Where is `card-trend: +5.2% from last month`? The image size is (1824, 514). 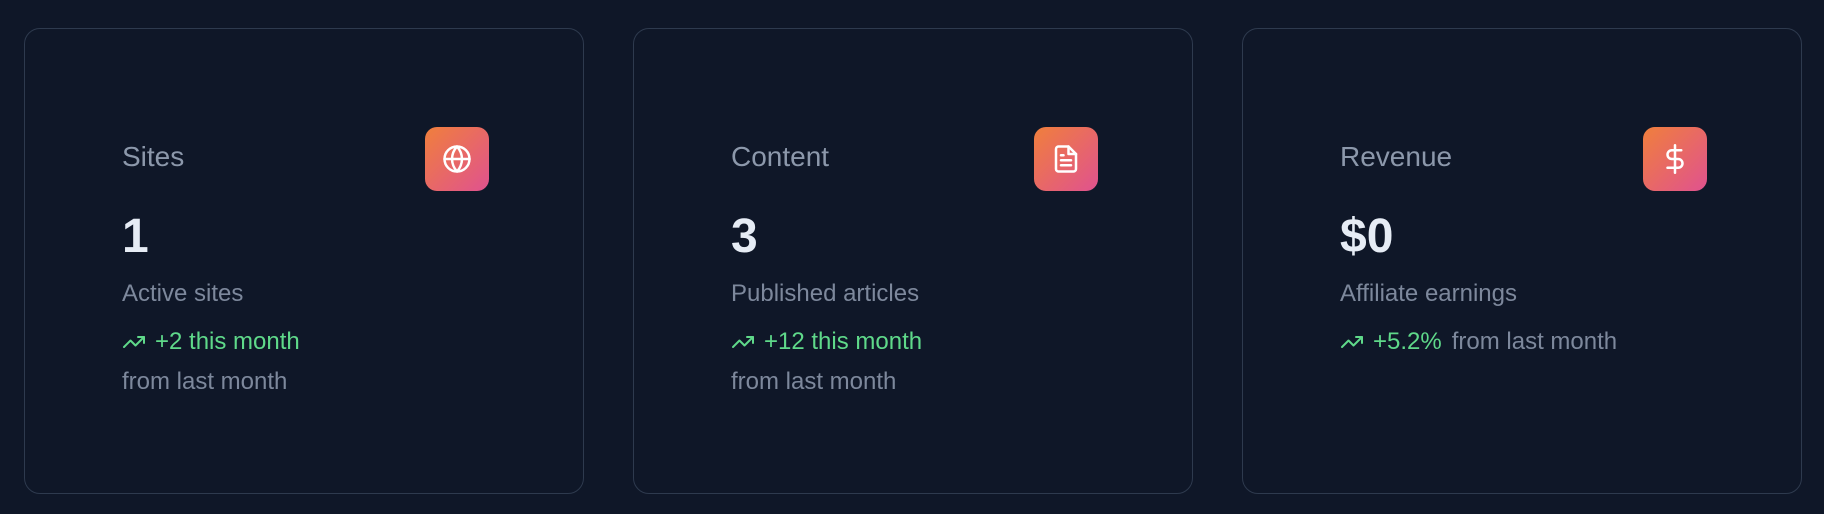 card-trend: +5.2% from last month is located at coordinates (1478, 342).